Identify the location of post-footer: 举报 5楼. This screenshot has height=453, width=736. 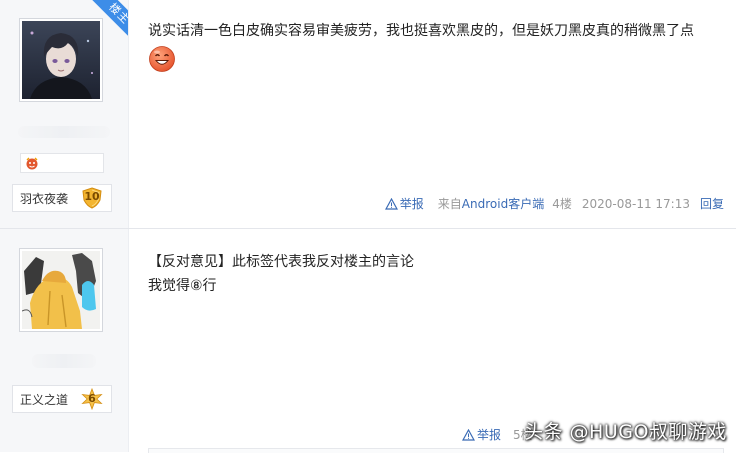
(497, 434).